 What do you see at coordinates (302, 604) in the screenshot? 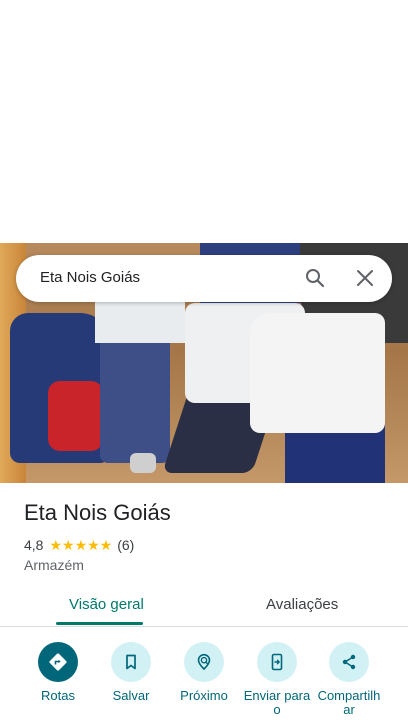
I see `tab-reviews: Avaliações` at bounding box center [302, 604].